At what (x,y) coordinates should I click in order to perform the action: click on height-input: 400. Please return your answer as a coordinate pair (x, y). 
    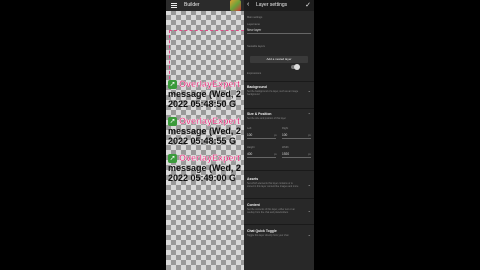
    Looking at the image, I should click on (249, 154).